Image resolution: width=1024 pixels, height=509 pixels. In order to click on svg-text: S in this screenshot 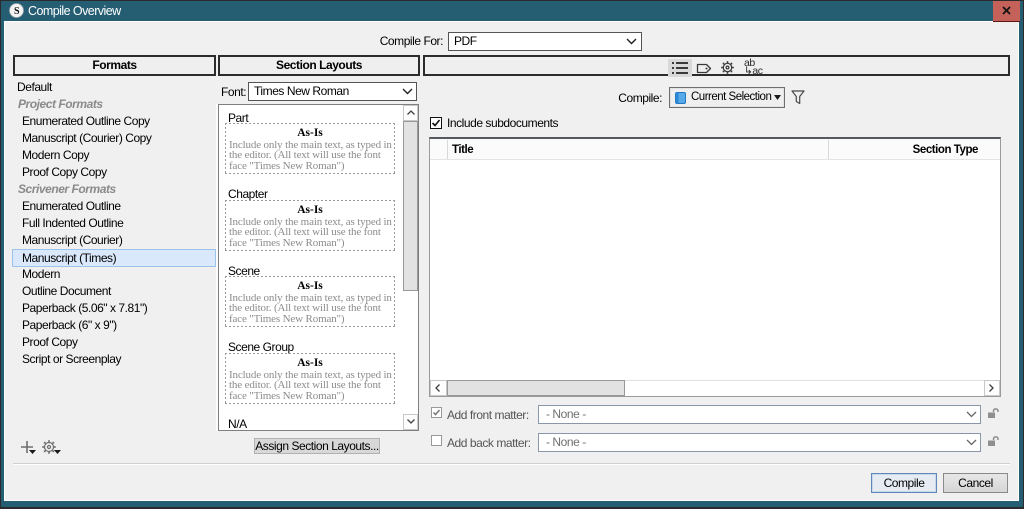, I will do `click(17, 11)`.